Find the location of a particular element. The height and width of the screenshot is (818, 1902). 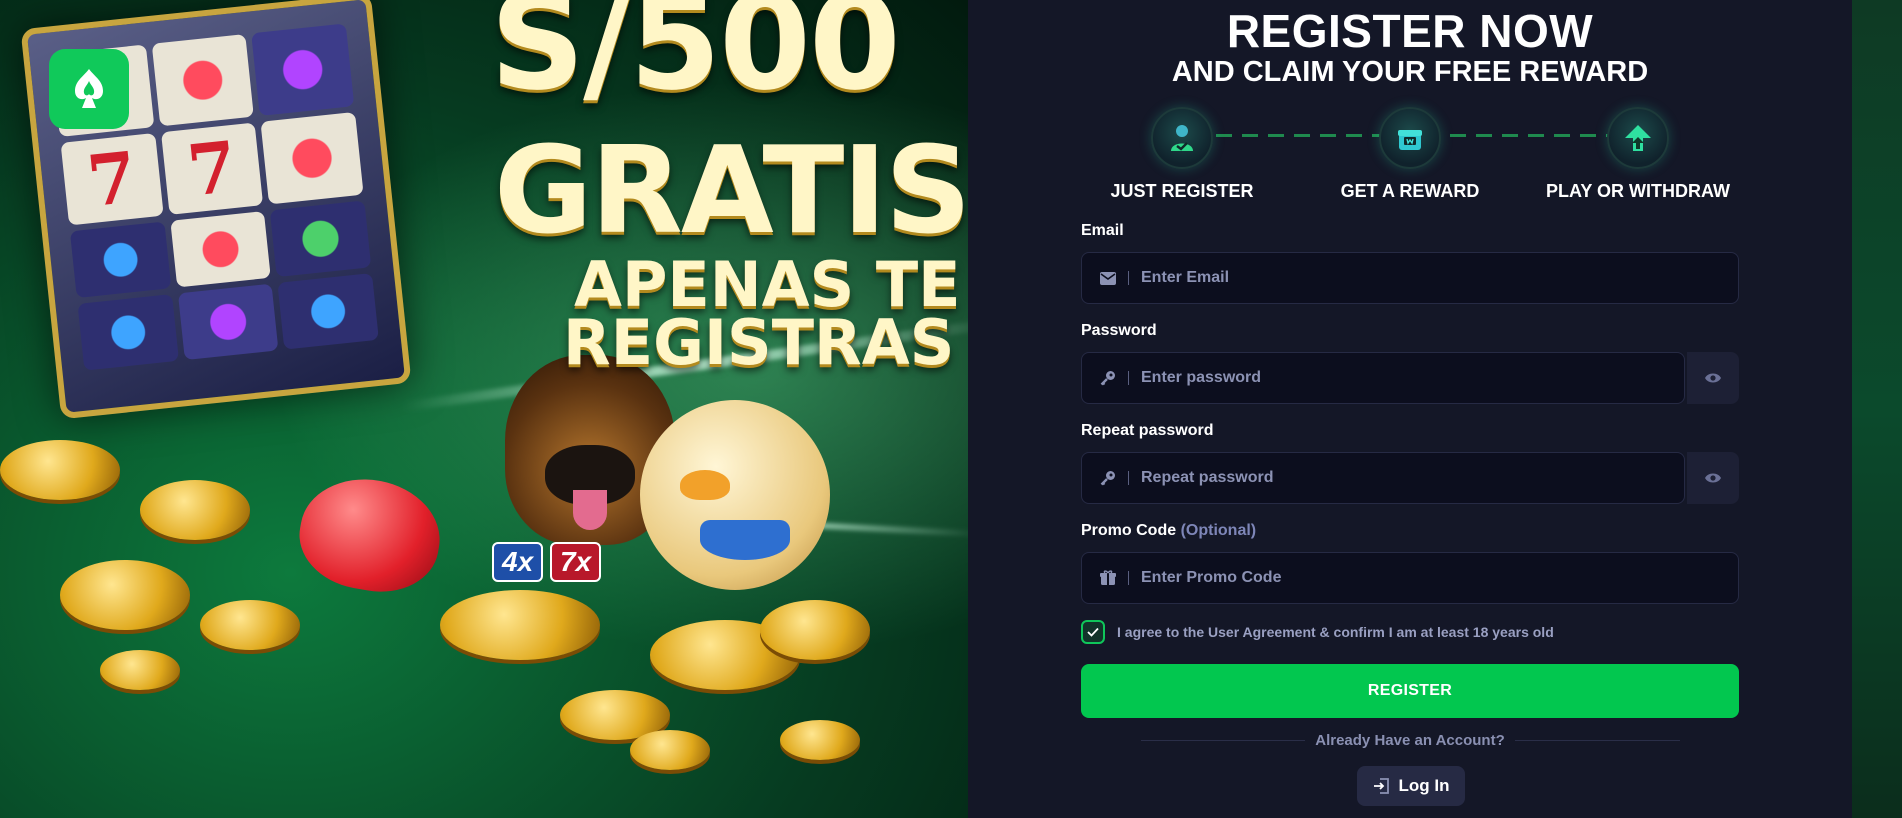

promo-amount: S/500 is located at coordinates (695, 60).